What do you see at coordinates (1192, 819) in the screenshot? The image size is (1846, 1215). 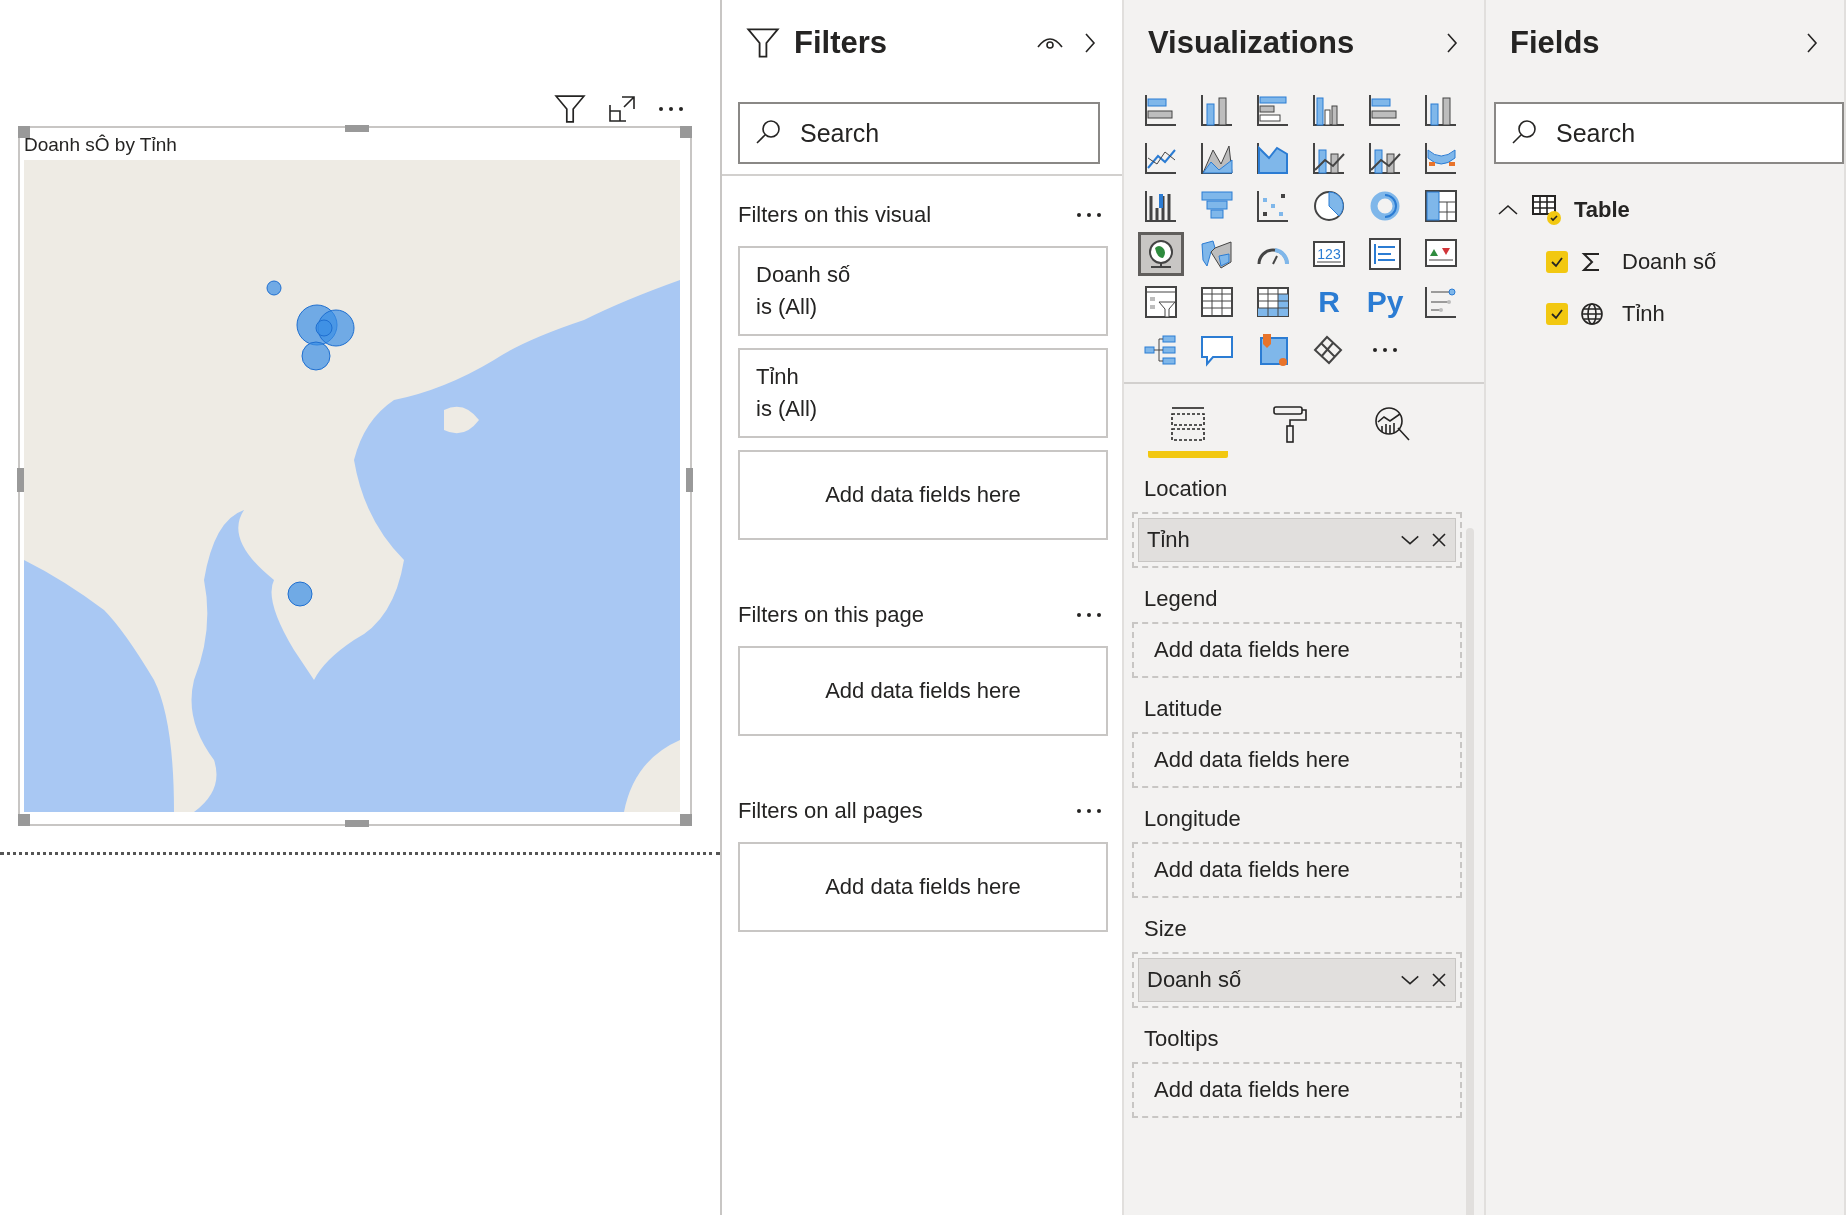 I see `well-label: Longitude` at bounding box center [1192, 819].